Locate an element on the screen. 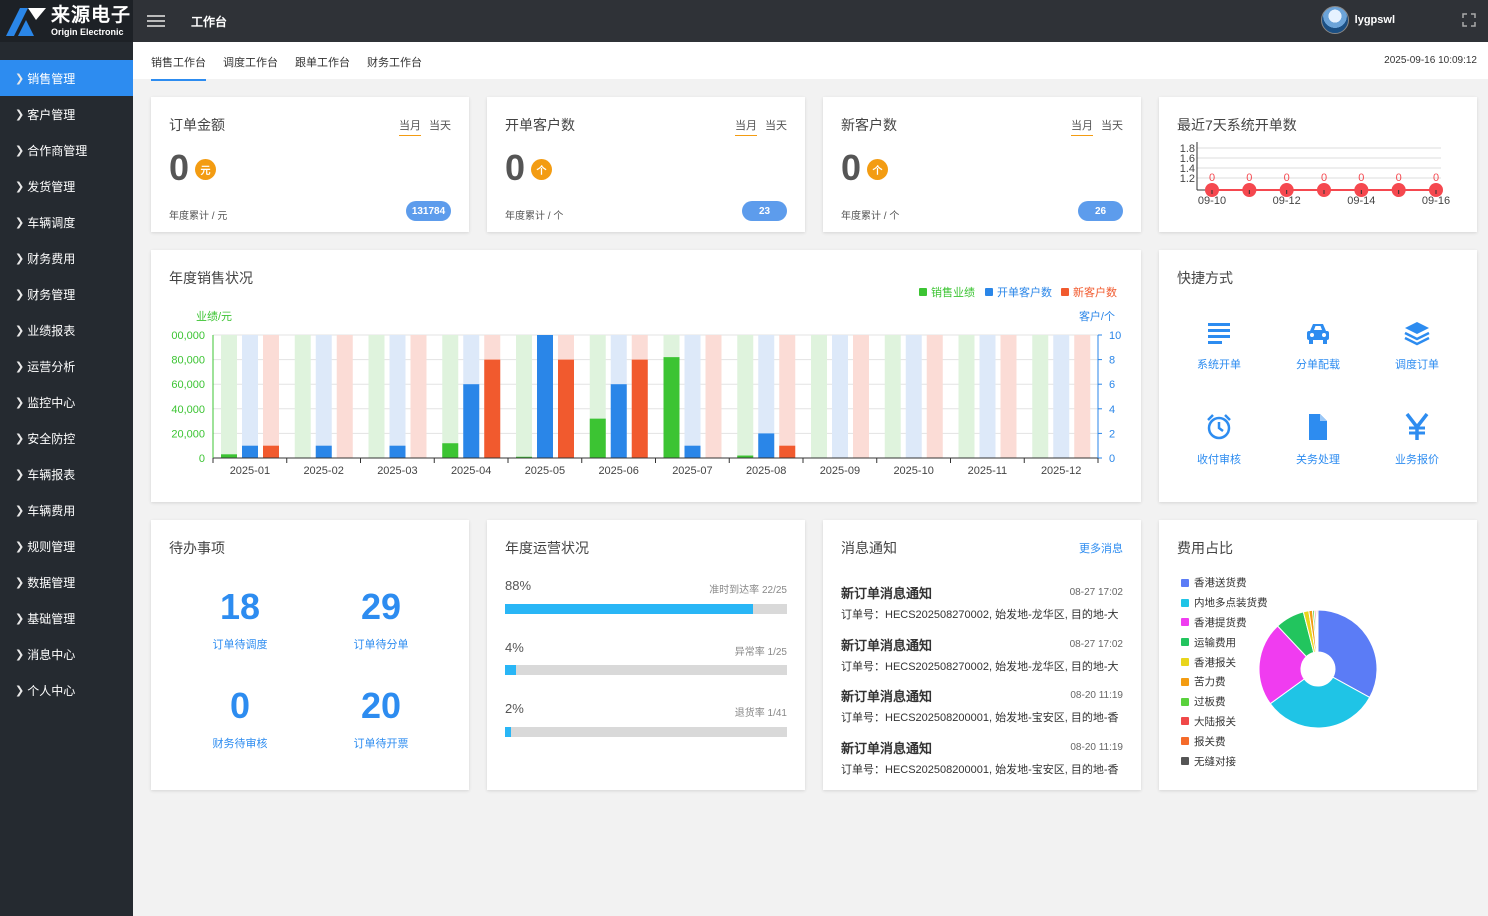 This screenshot has width=1488, height=916. sidebar-item: ❯ 客户管理 is located at coordinates (66, 114).